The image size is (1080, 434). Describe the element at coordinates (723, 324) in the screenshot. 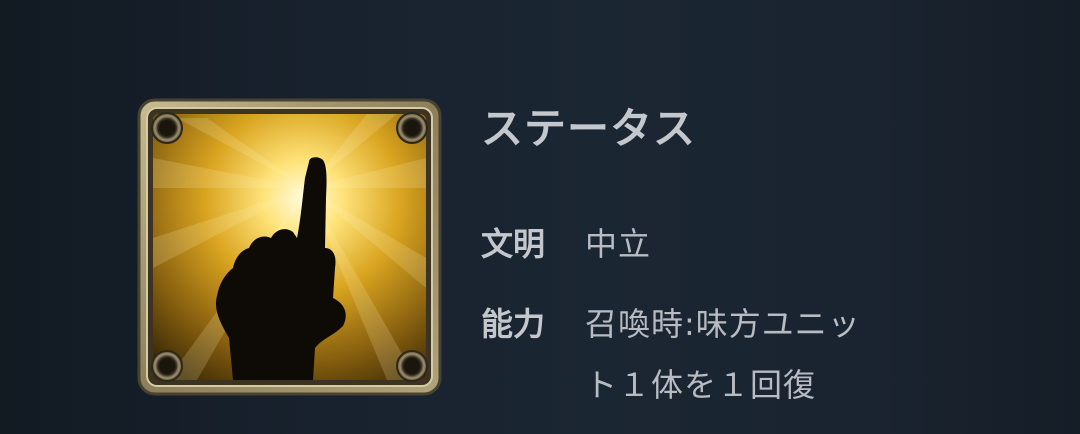

I see `ability-value-line1: 召喚時:味方ユニッ` at that location.